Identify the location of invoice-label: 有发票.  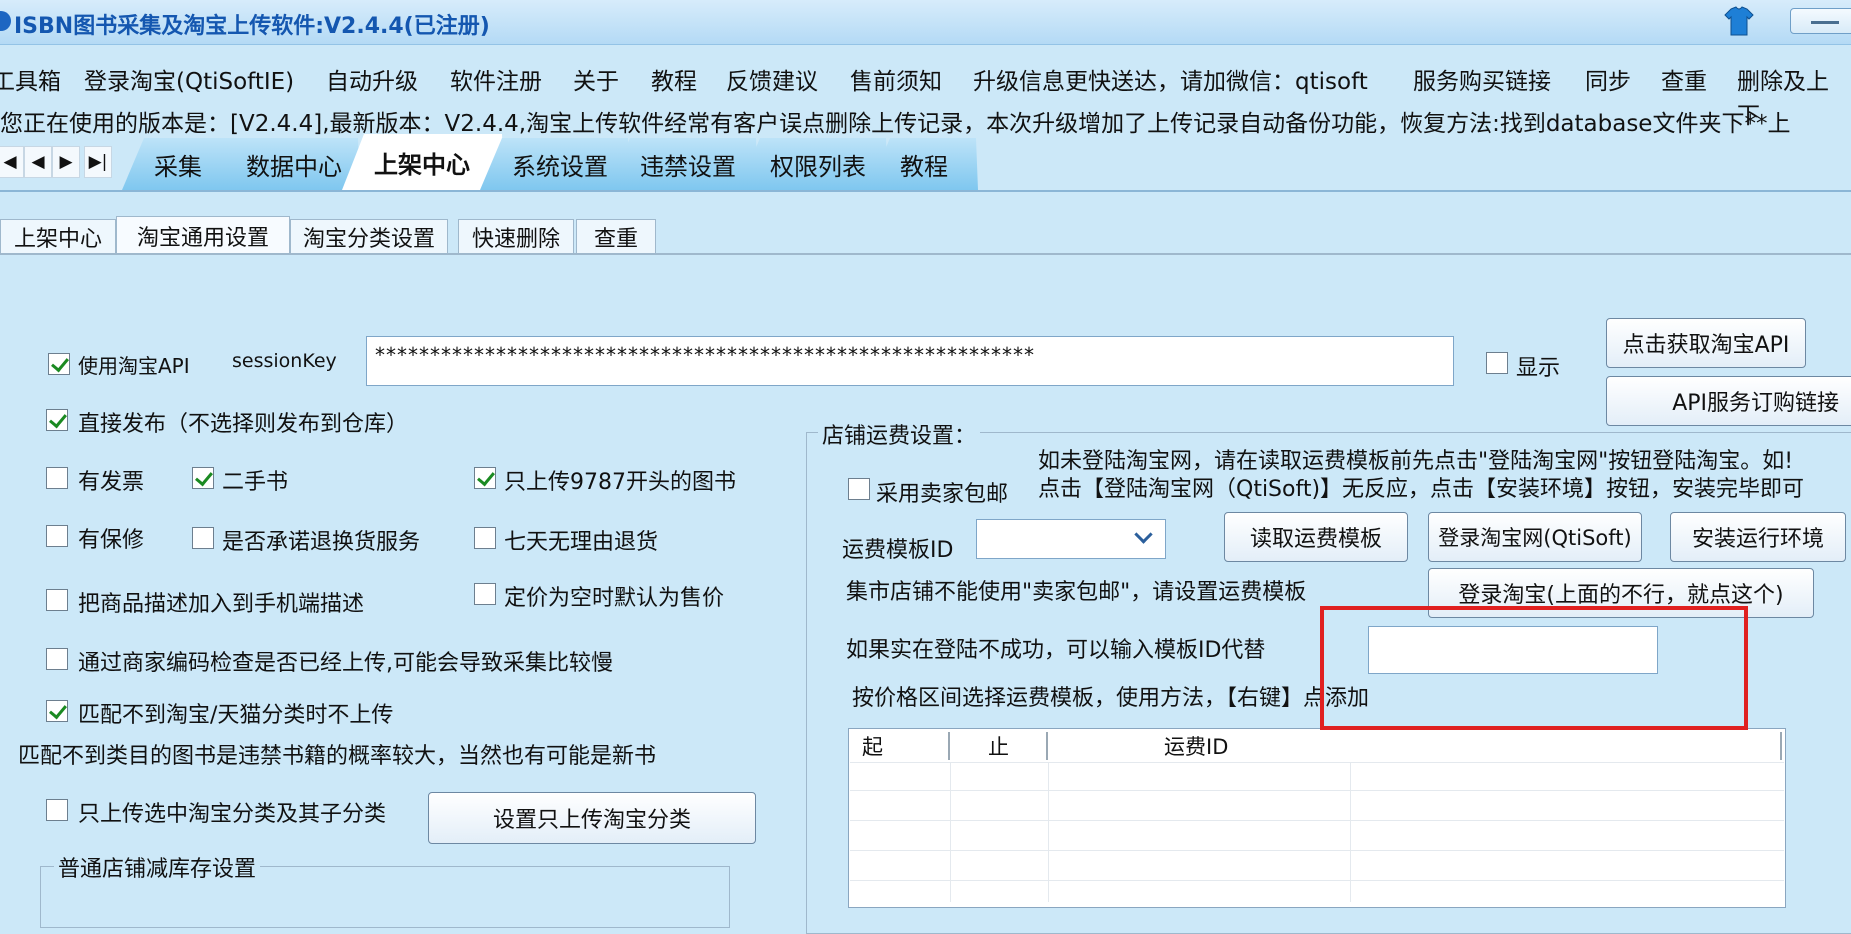
(111, 482).